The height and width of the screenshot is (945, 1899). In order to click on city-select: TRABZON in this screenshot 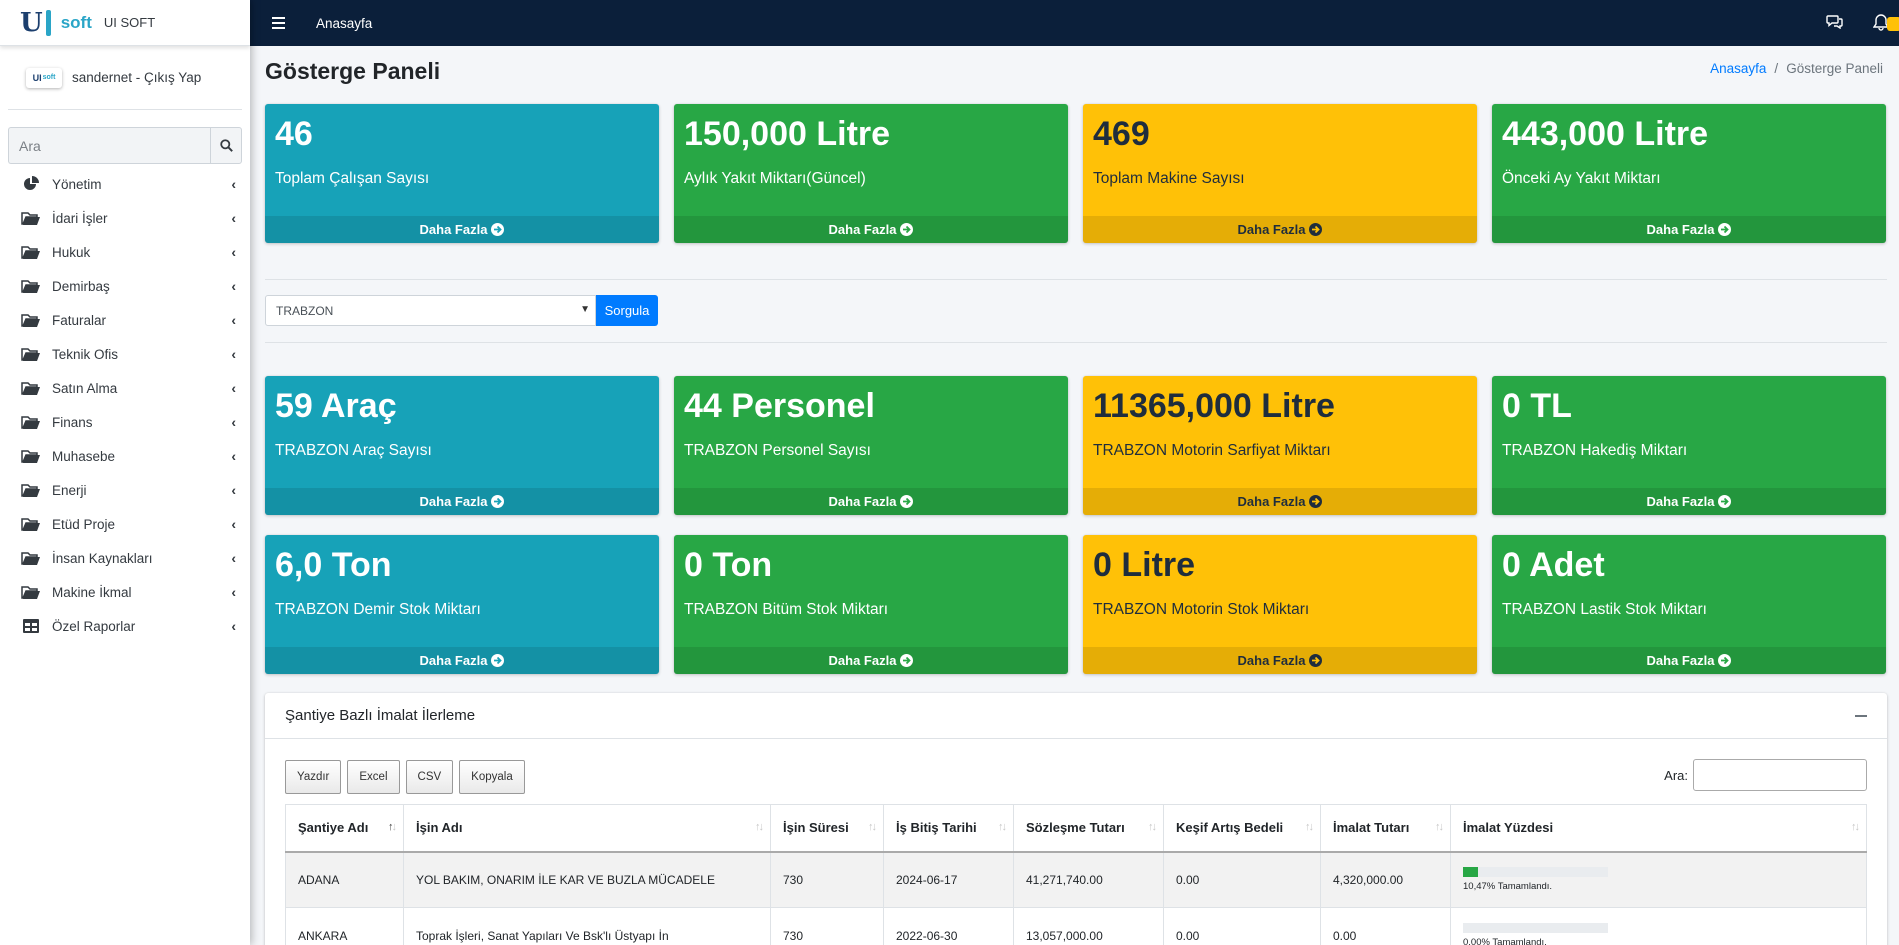, I will do `click(430, 310)`.